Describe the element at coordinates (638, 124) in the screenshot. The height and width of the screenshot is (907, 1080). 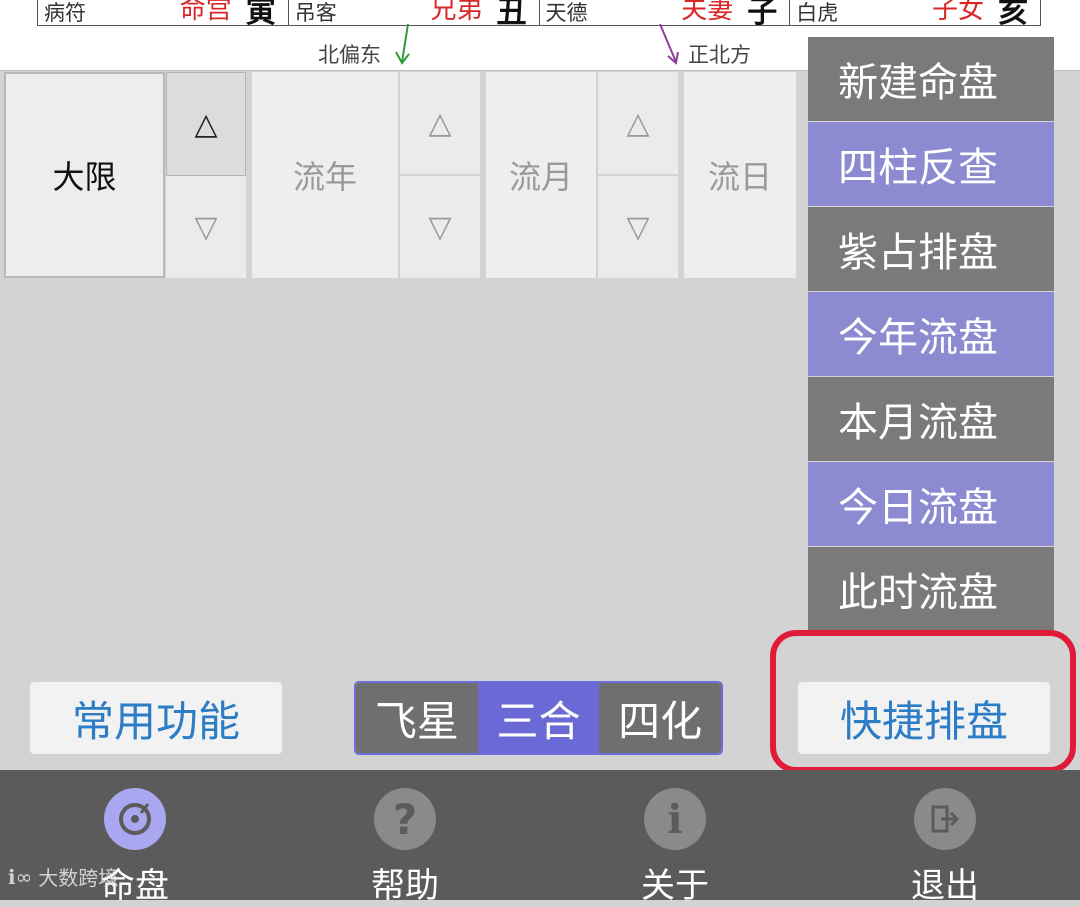
I see `liuyue-up-button: △` at that location.